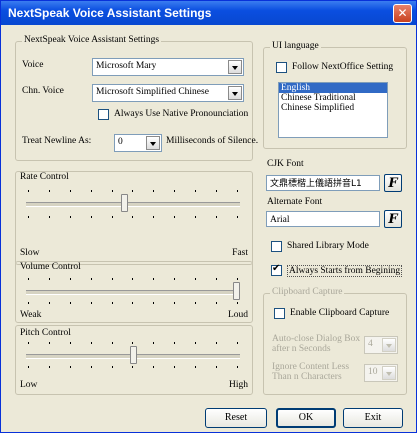  What do you see at coordinates (120, 142) in the screenshot?
I see `newline-value: 0` at bounding box center [120, 142].